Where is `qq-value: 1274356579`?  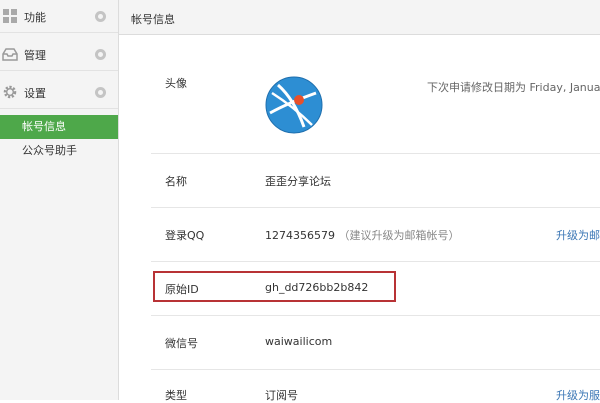 qq-value: 1274356579 is located at coordinates (300, 235).